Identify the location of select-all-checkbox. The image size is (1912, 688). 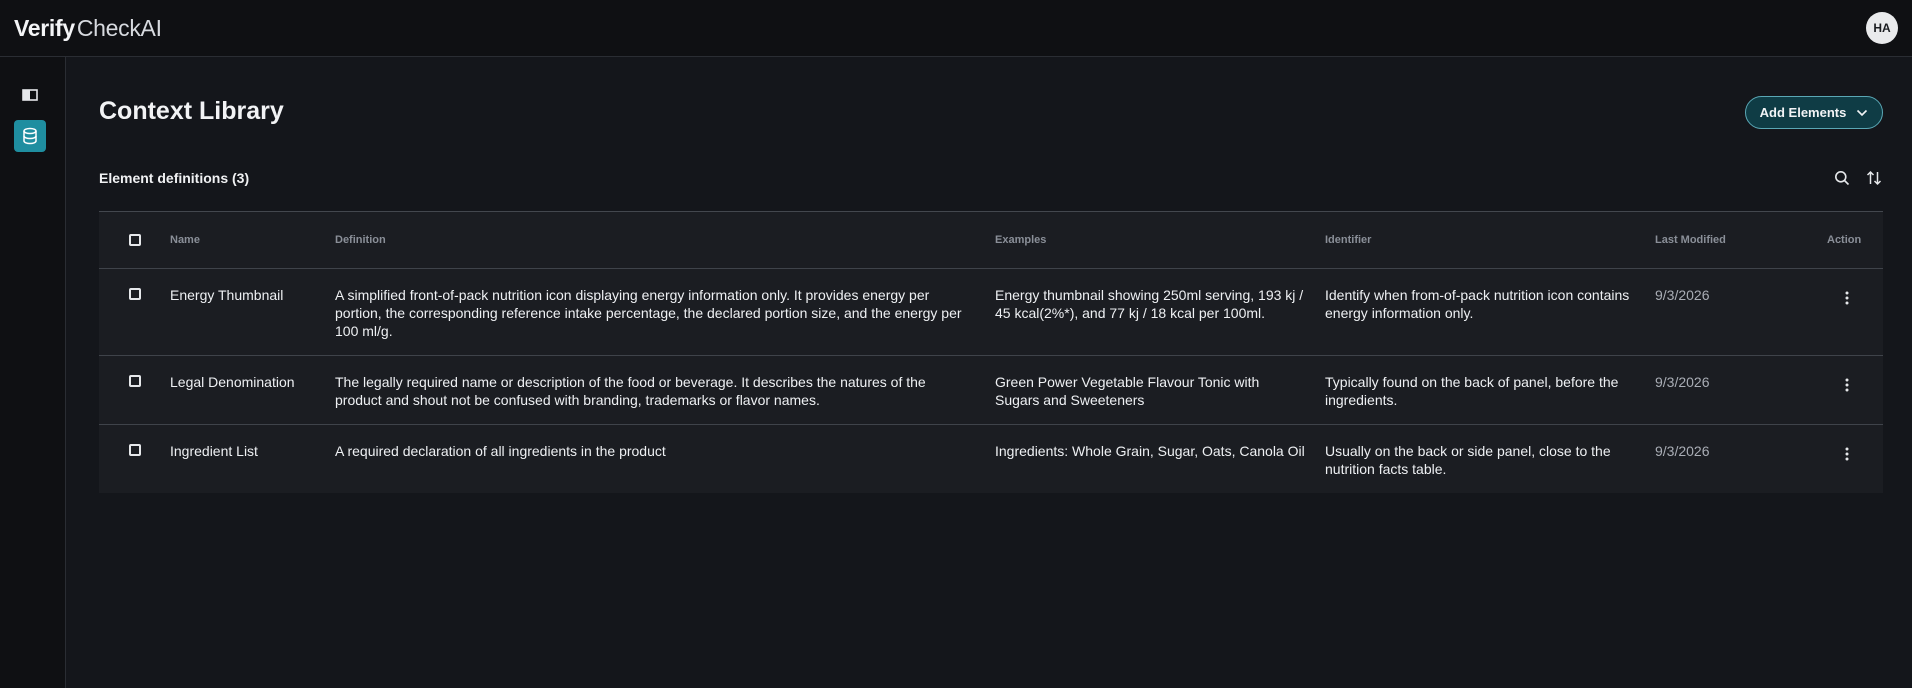
(134, 240).